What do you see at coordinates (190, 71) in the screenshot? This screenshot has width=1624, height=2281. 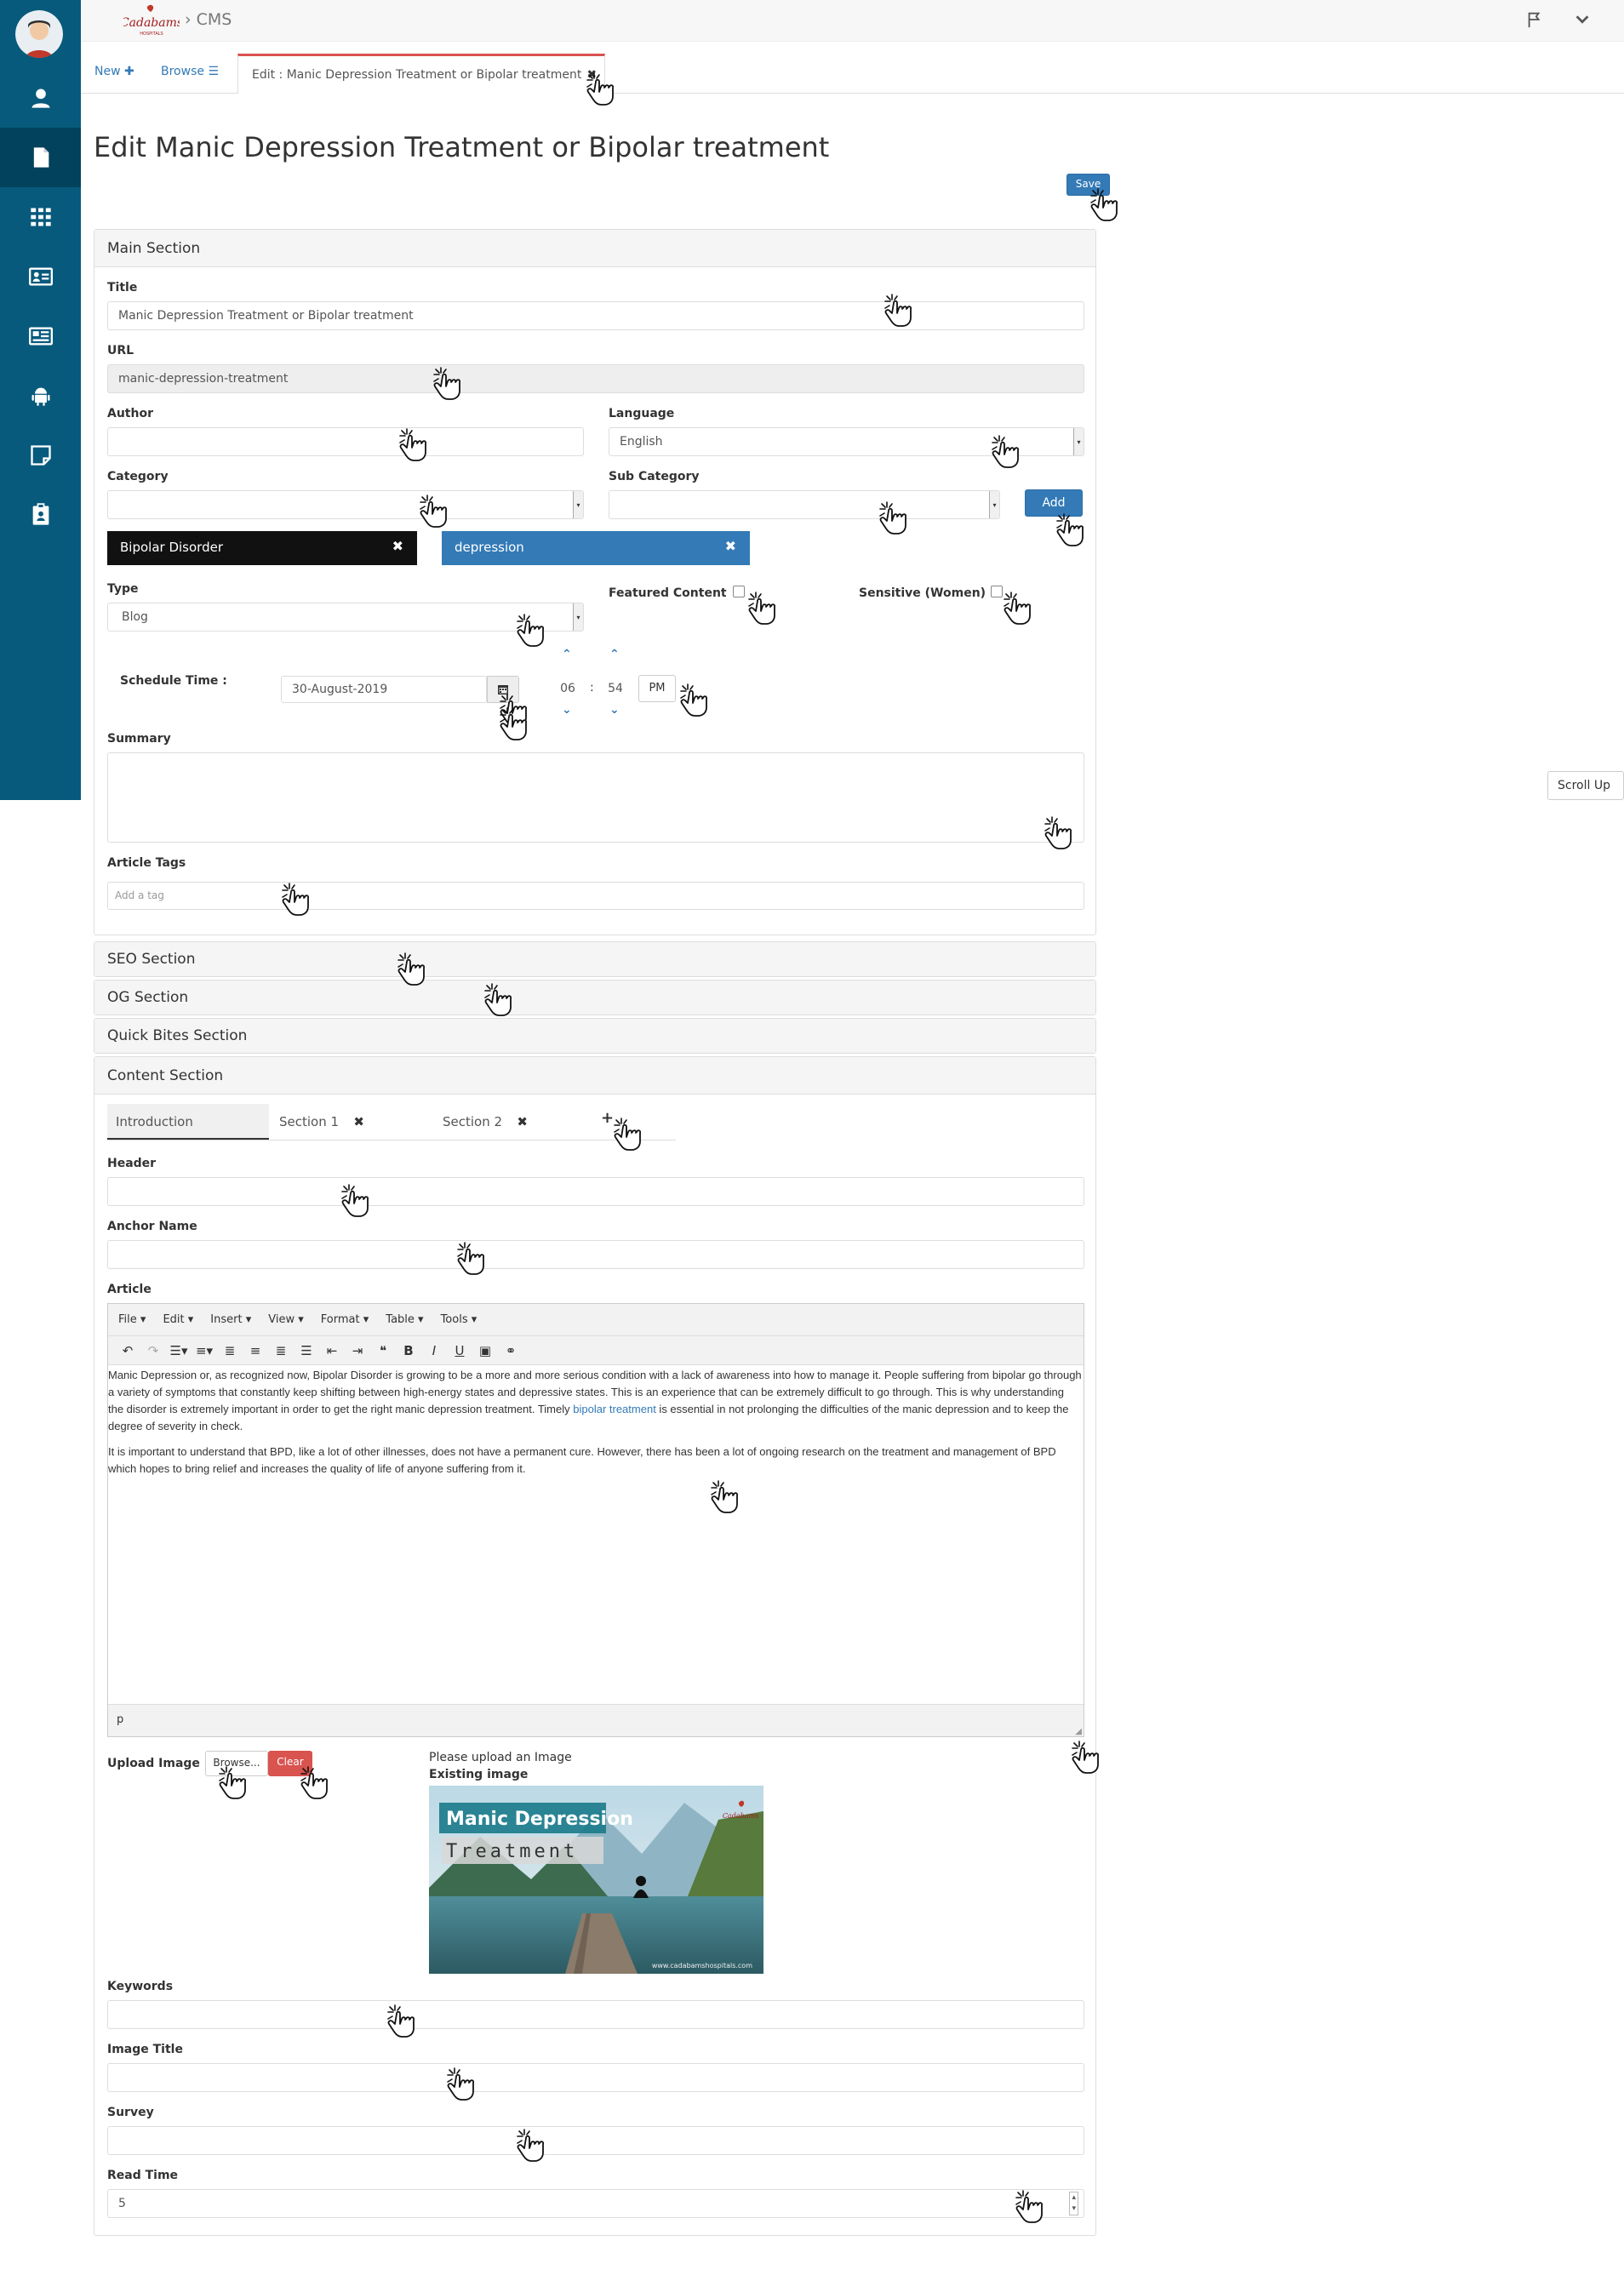 I see `tab-browse: Browse ☰` at bounding box center [190, 71].